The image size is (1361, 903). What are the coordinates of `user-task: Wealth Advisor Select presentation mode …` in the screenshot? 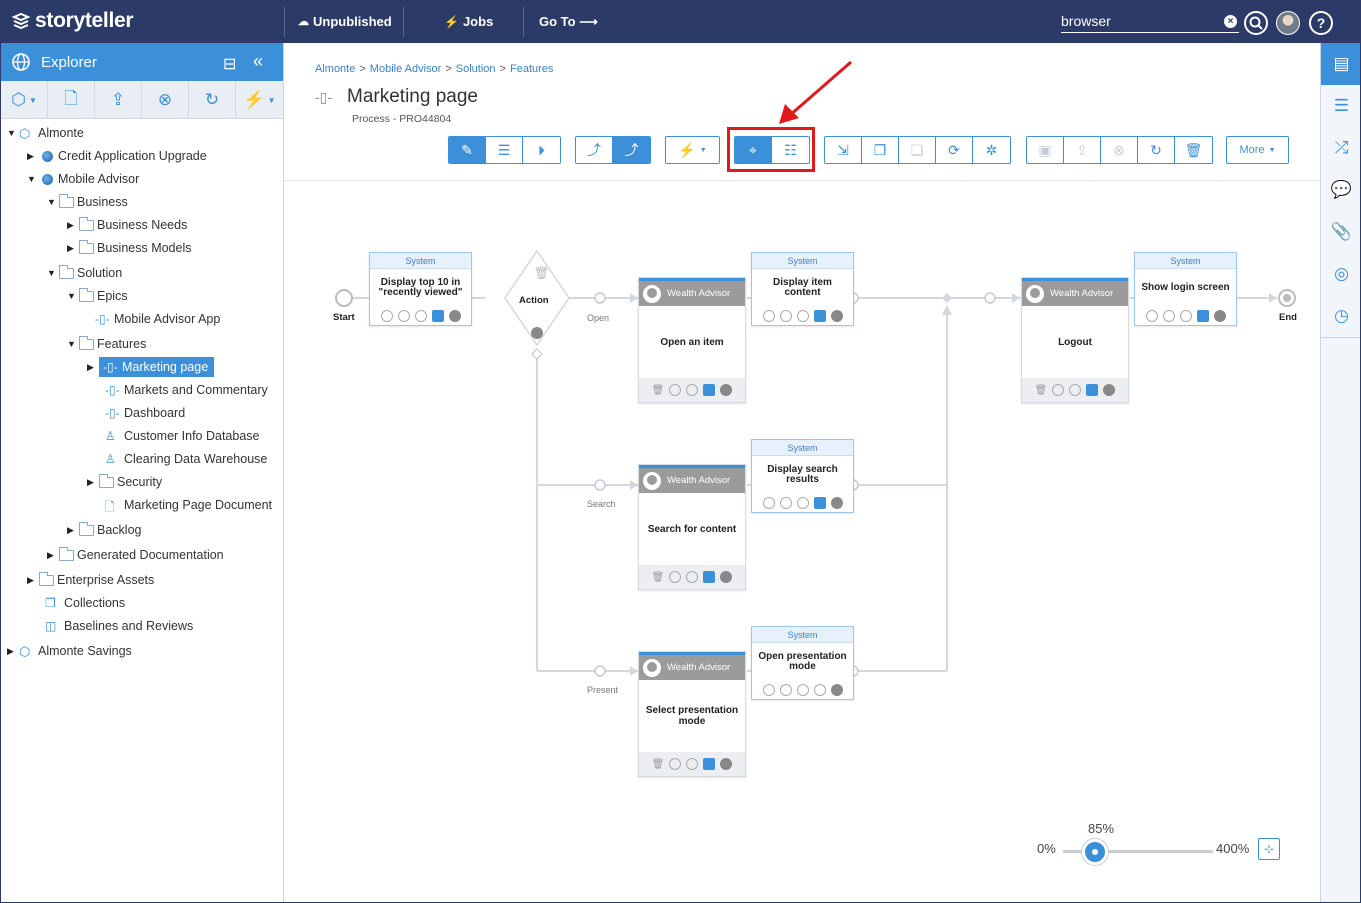 It's located at (692, 714).